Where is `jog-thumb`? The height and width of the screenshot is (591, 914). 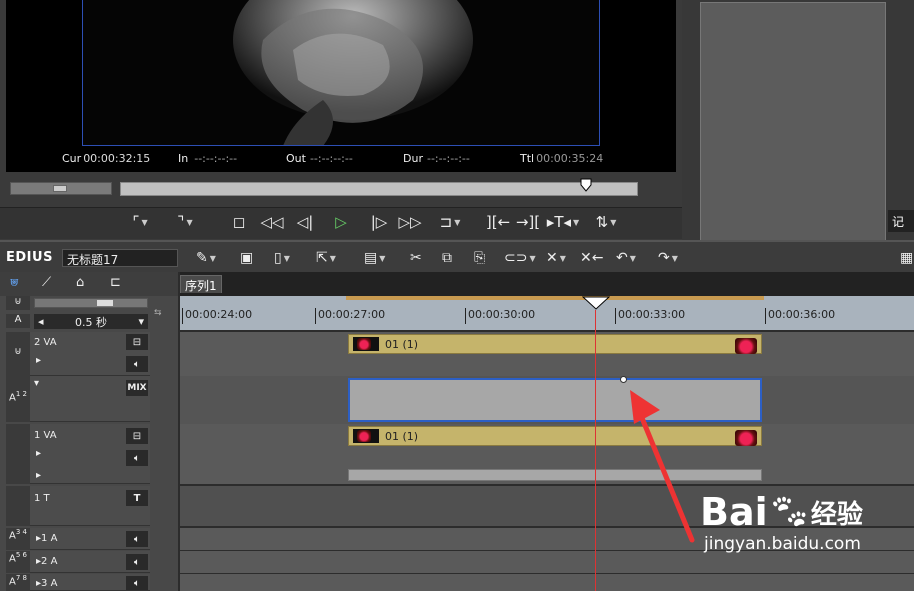 jog-thumb is located at coordinates (60, 188).